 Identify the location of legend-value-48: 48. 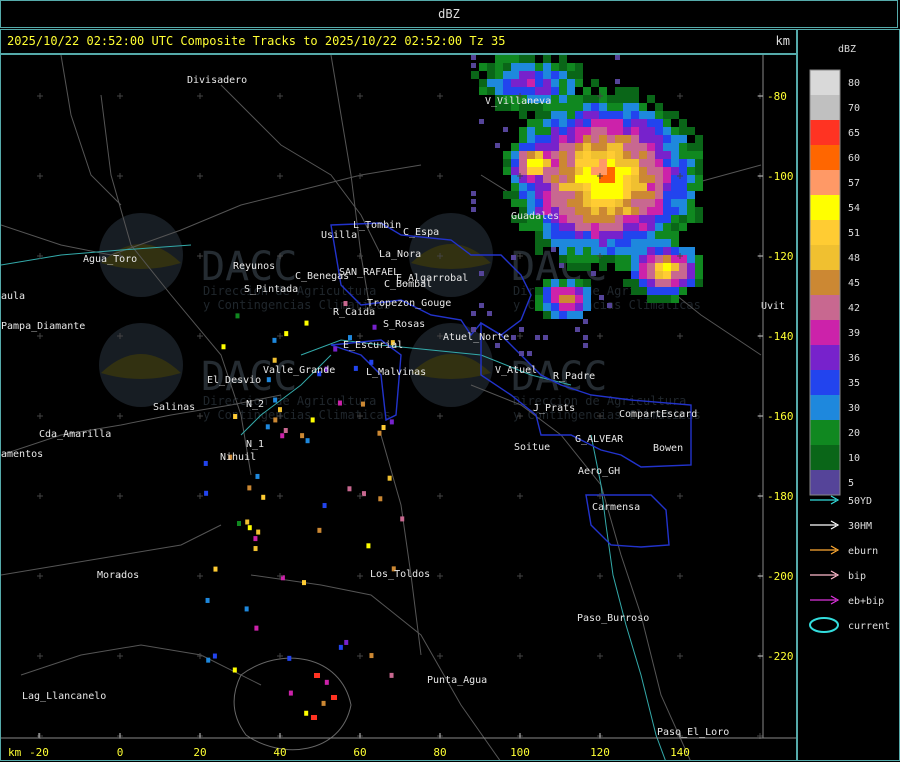
(854, 258).